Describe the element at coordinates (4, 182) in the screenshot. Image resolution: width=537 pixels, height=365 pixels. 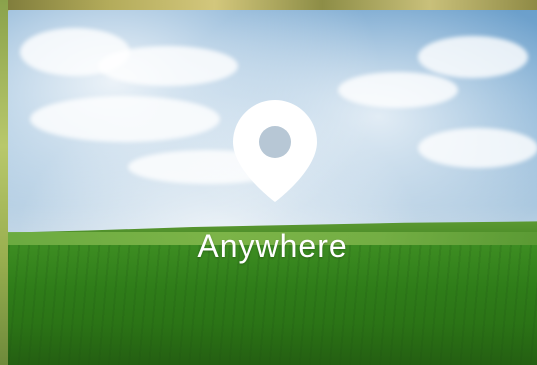
I see `left-decorative-strip` at that location.